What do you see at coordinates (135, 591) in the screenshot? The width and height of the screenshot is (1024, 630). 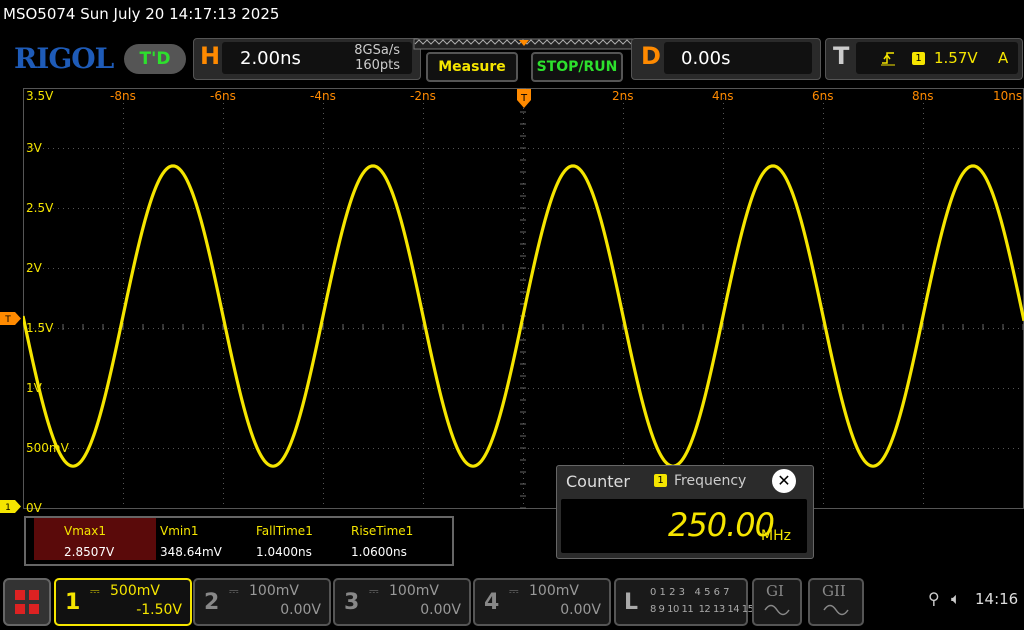 I see `channel-scale: 500mV` at bounding box center [135, 591].